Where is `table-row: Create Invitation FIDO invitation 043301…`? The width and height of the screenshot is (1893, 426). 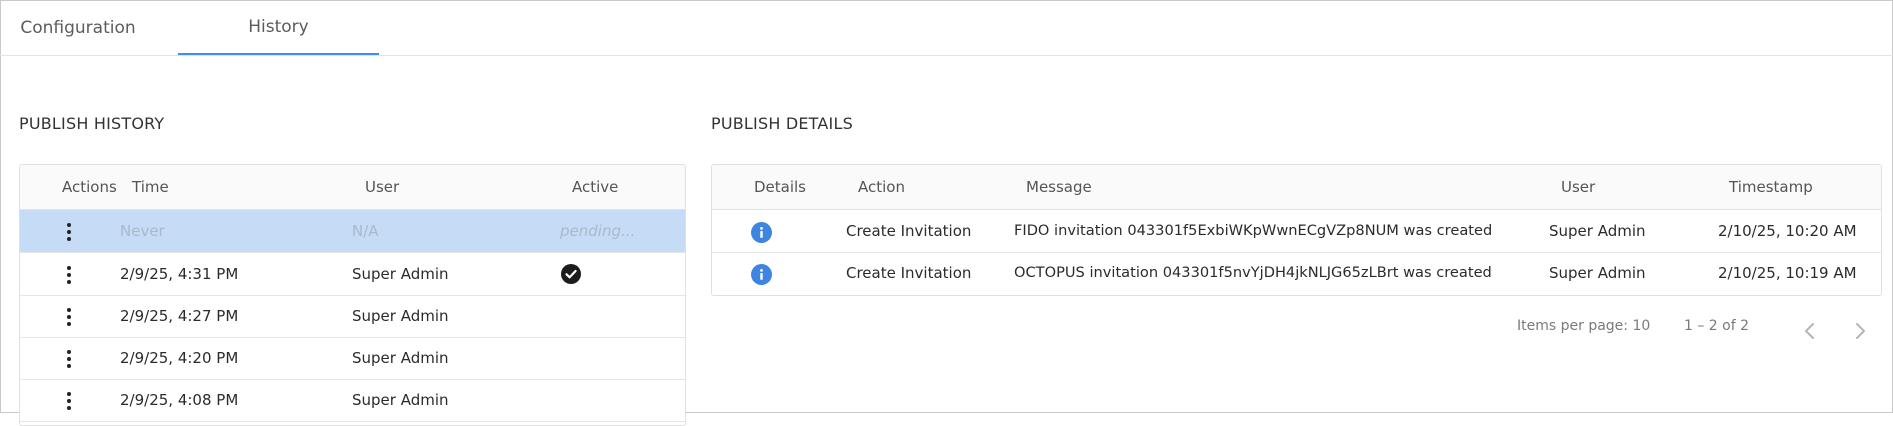 table-row: Create Invitation FIDO invitation 043301… is located at coordinates (1296, 231).